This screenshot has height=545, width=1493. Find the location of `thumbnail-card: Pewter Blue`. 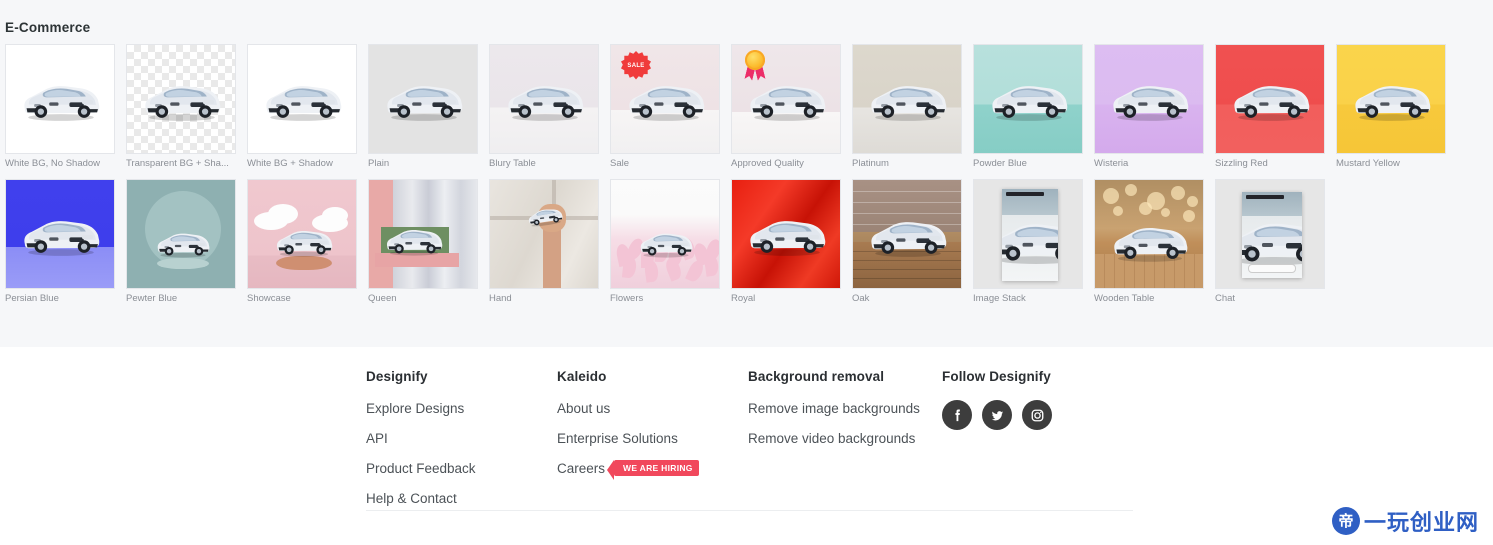

thumbnail-card: Pewter Blue is located at coordinates (181, 242).